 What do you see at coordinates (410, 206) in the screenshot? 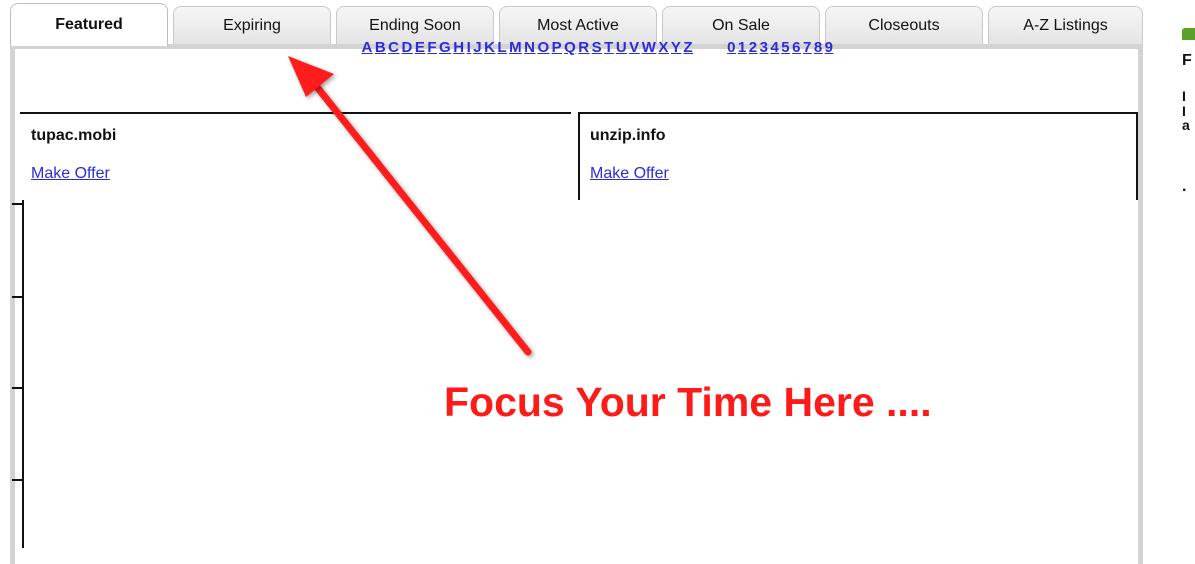
I see `annotation-arrow` at bounding box center [410, 206].